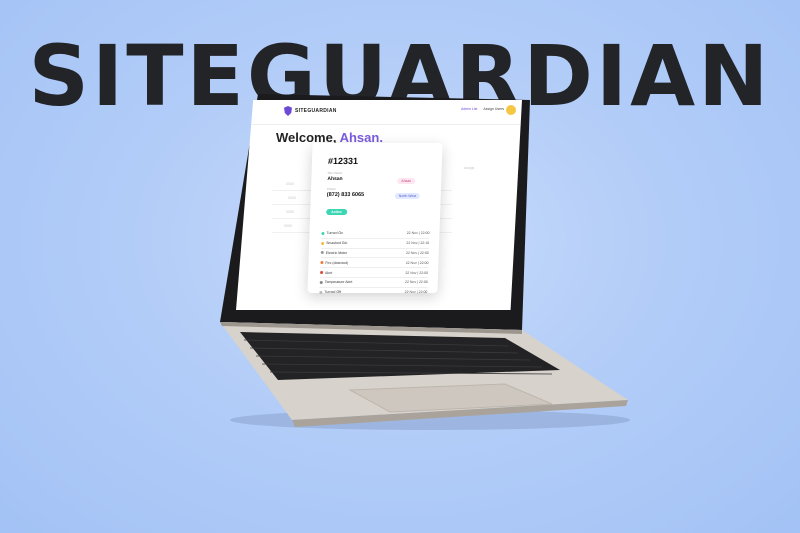 The height and width of the screenshot is (533, 800). Describe the element at coordinates (374, 273) in the screenshot. I see `list-item: Alert 22 Nov | 22:00` at that location.